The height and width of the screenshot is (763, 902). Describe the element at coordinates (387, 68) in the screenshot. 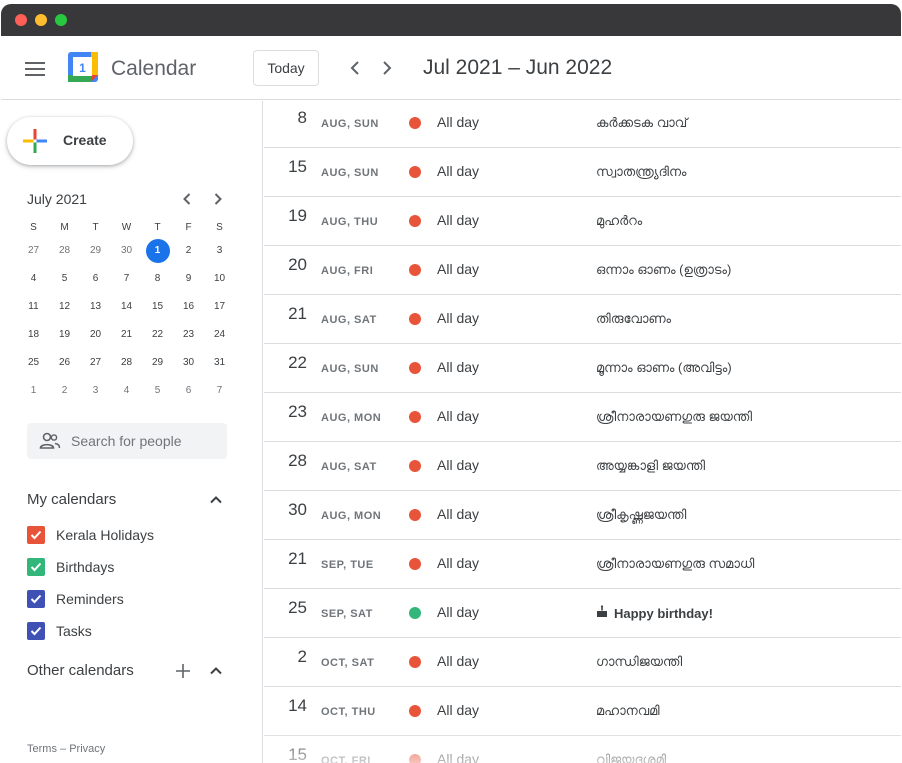

I see `next-period-icon` at that location.